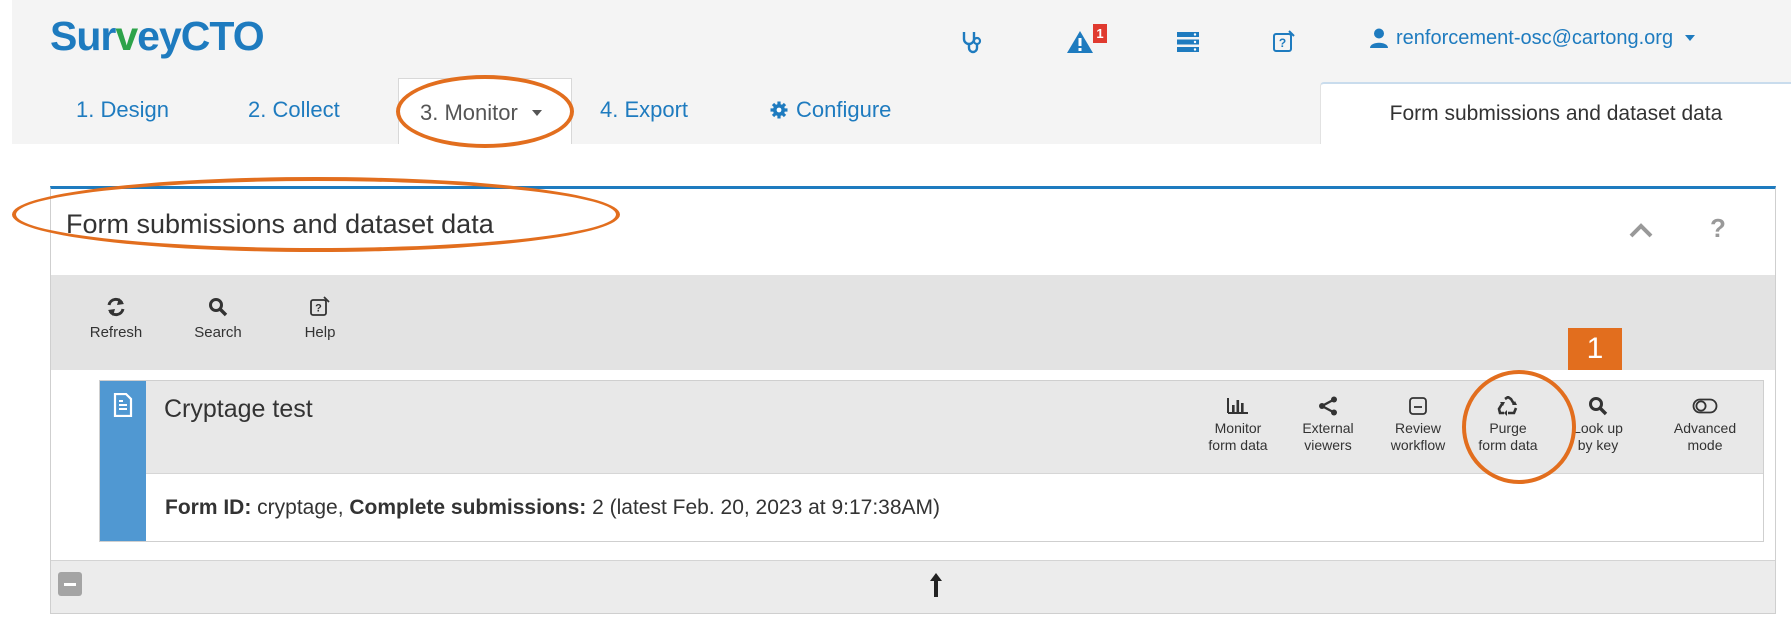 The width and height of the screenshot is (1791, 620). What do you see at coordinates (1718, 228) in the screenshot?
I see `panel-help-button: ?` at bounding box center [1718, 228].